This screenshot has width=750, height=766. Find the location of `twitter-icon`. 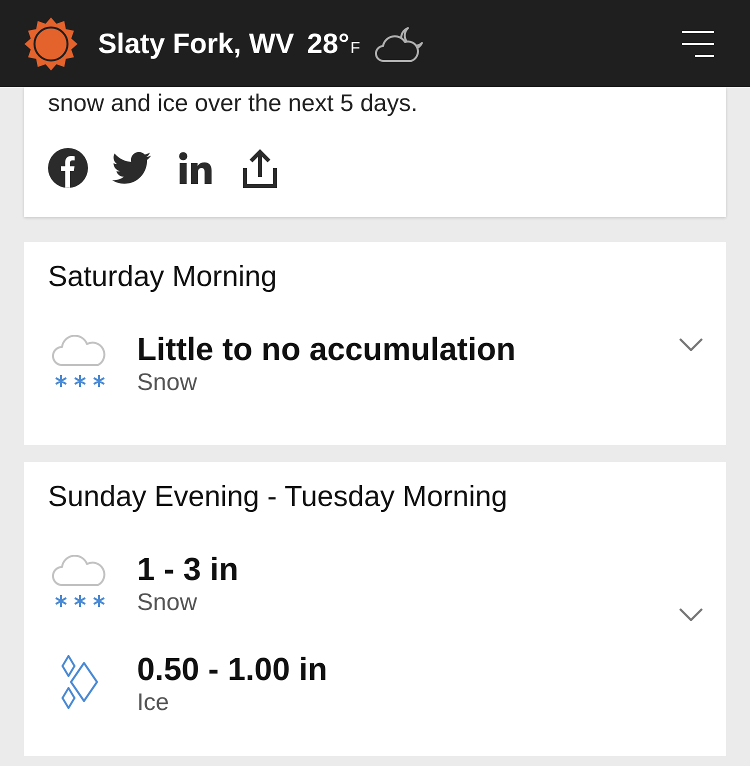

twitter-icon is located at coordinates (131, 168).